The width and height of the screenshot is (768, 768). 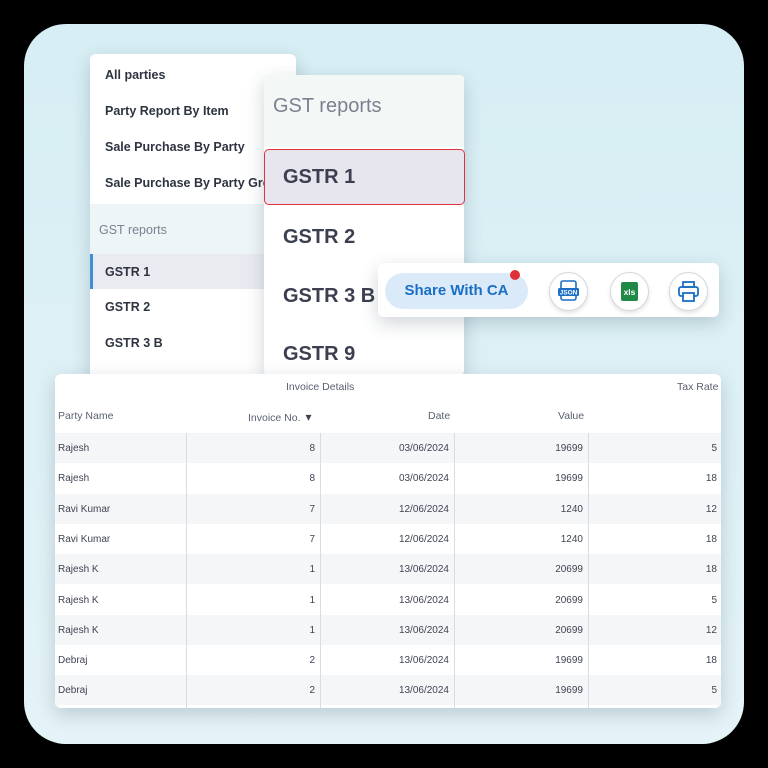 I want to click on gst-popup-header: GST reports, so click(x=364, y=111).